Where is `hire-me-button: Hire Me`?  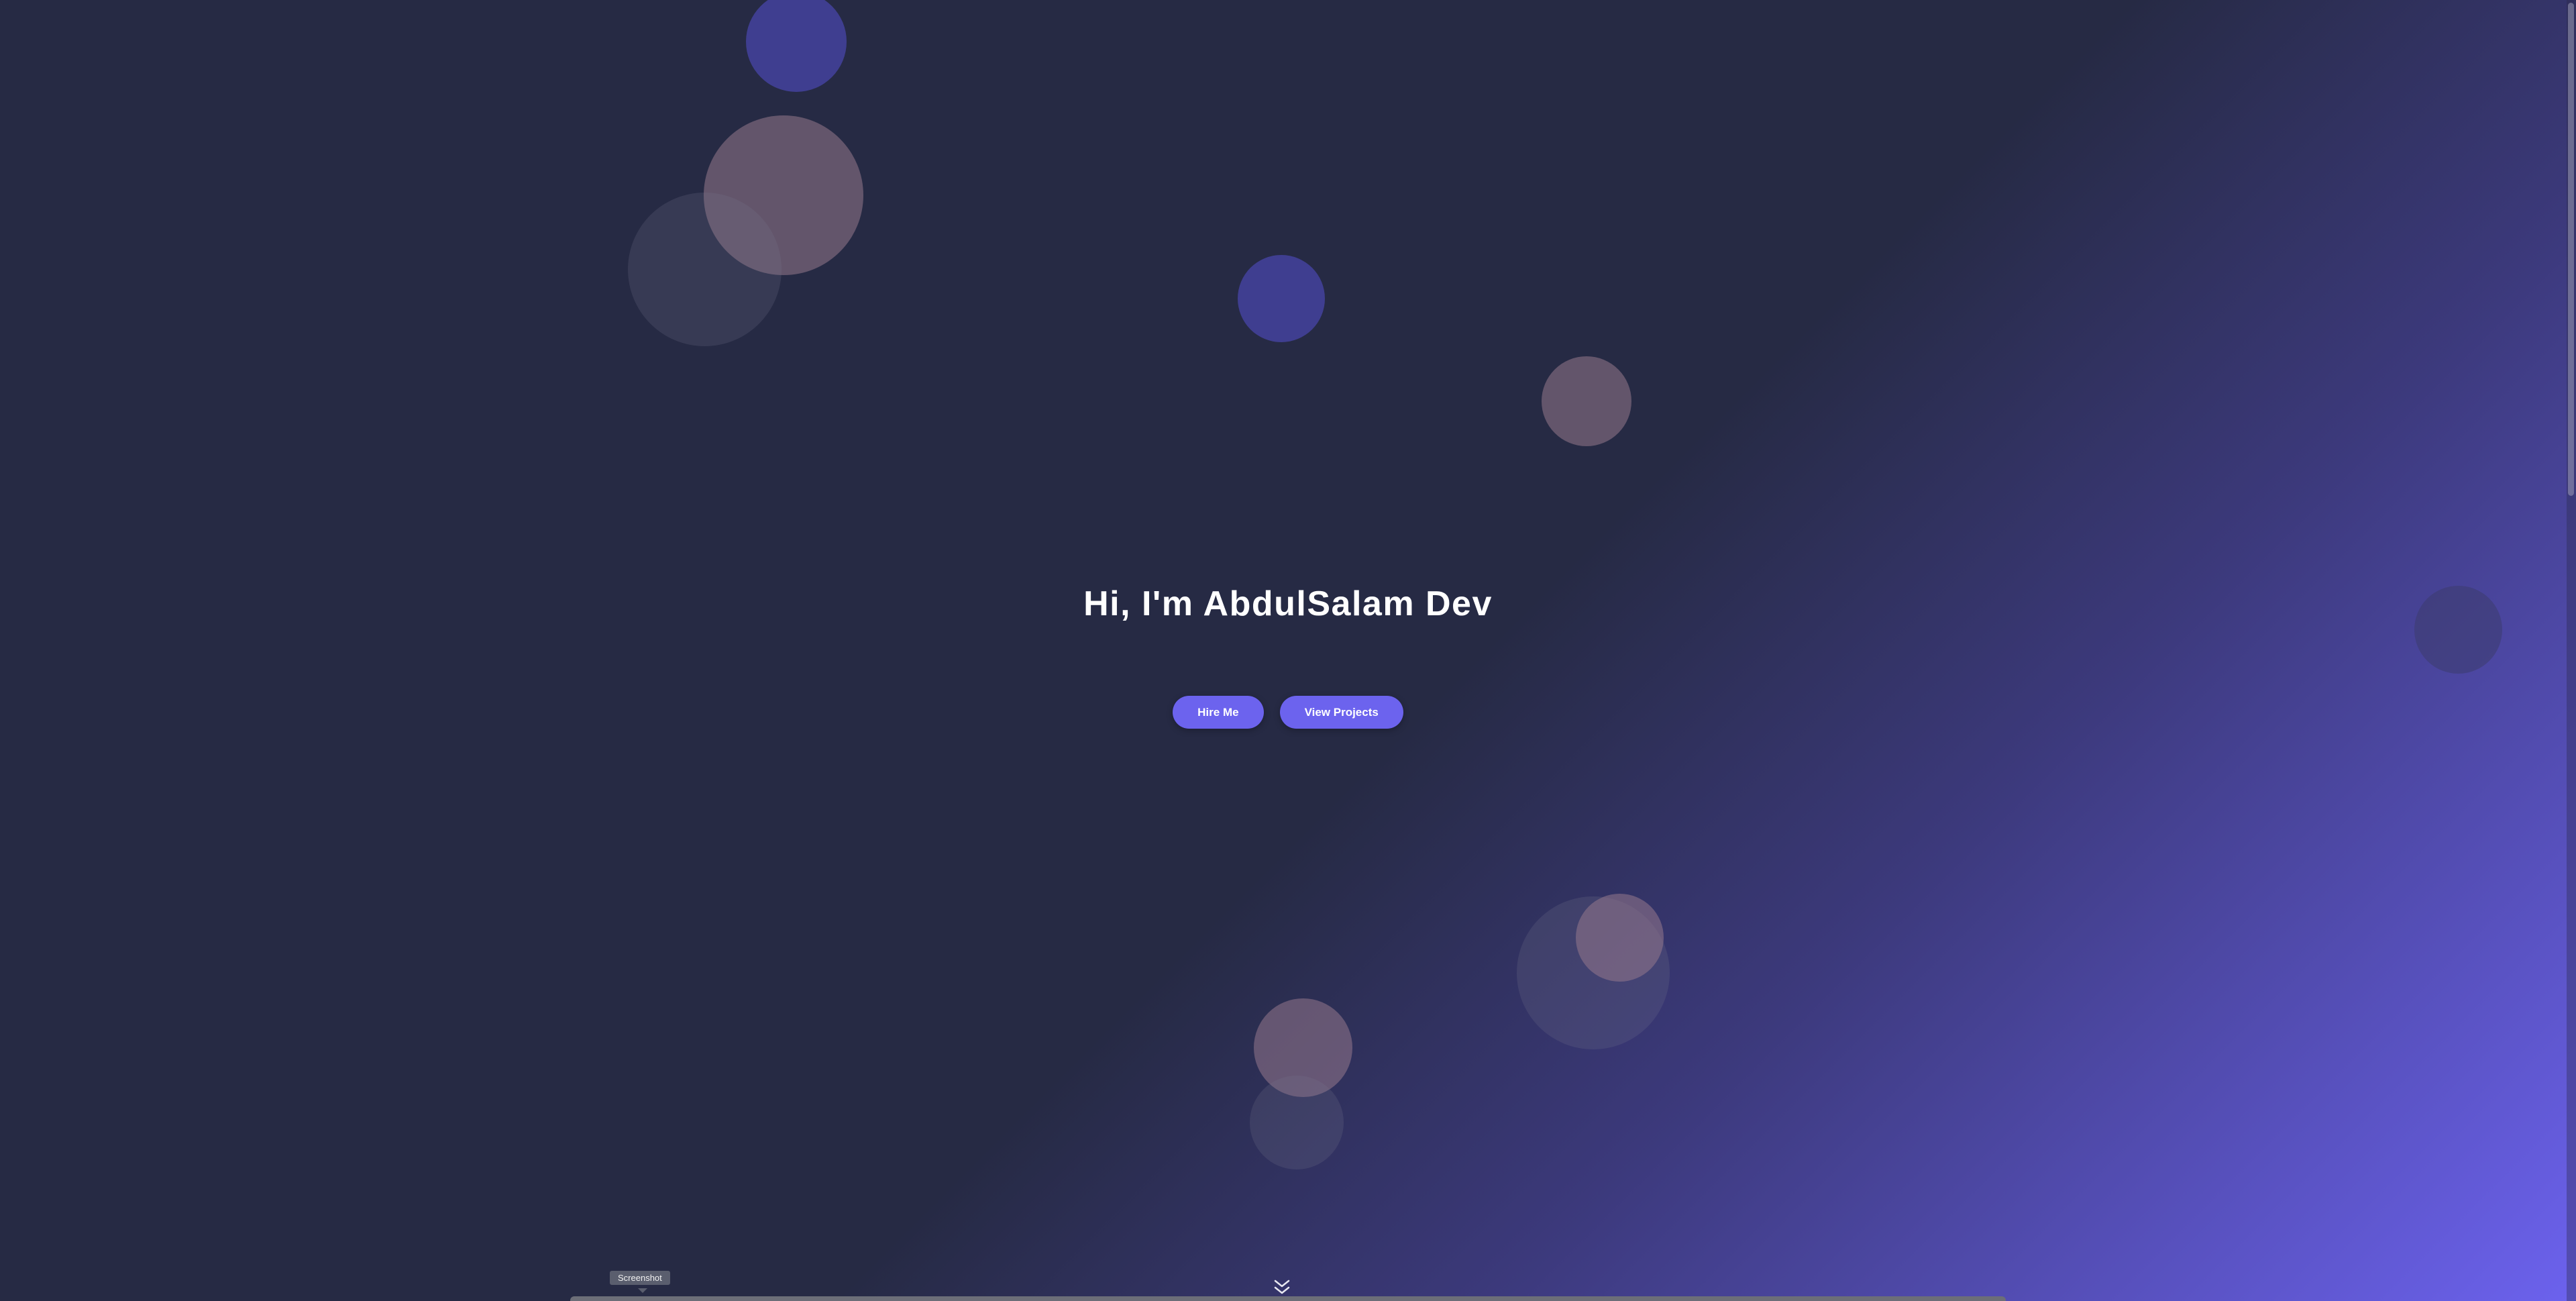 hire-me-button: Hire Me is located at coordinates (1218, 712).